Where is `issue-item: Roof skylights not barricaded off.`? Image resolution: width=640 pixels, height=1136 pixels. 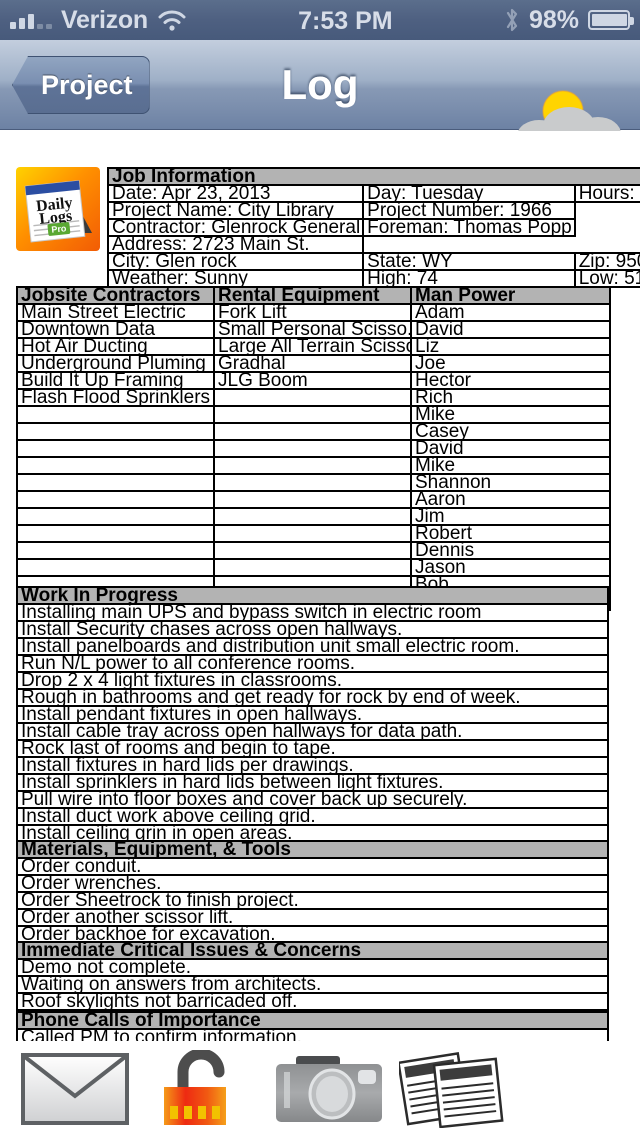
issue-item: Roof skylights not barricaded off. is located at coordinates (312, 1001).